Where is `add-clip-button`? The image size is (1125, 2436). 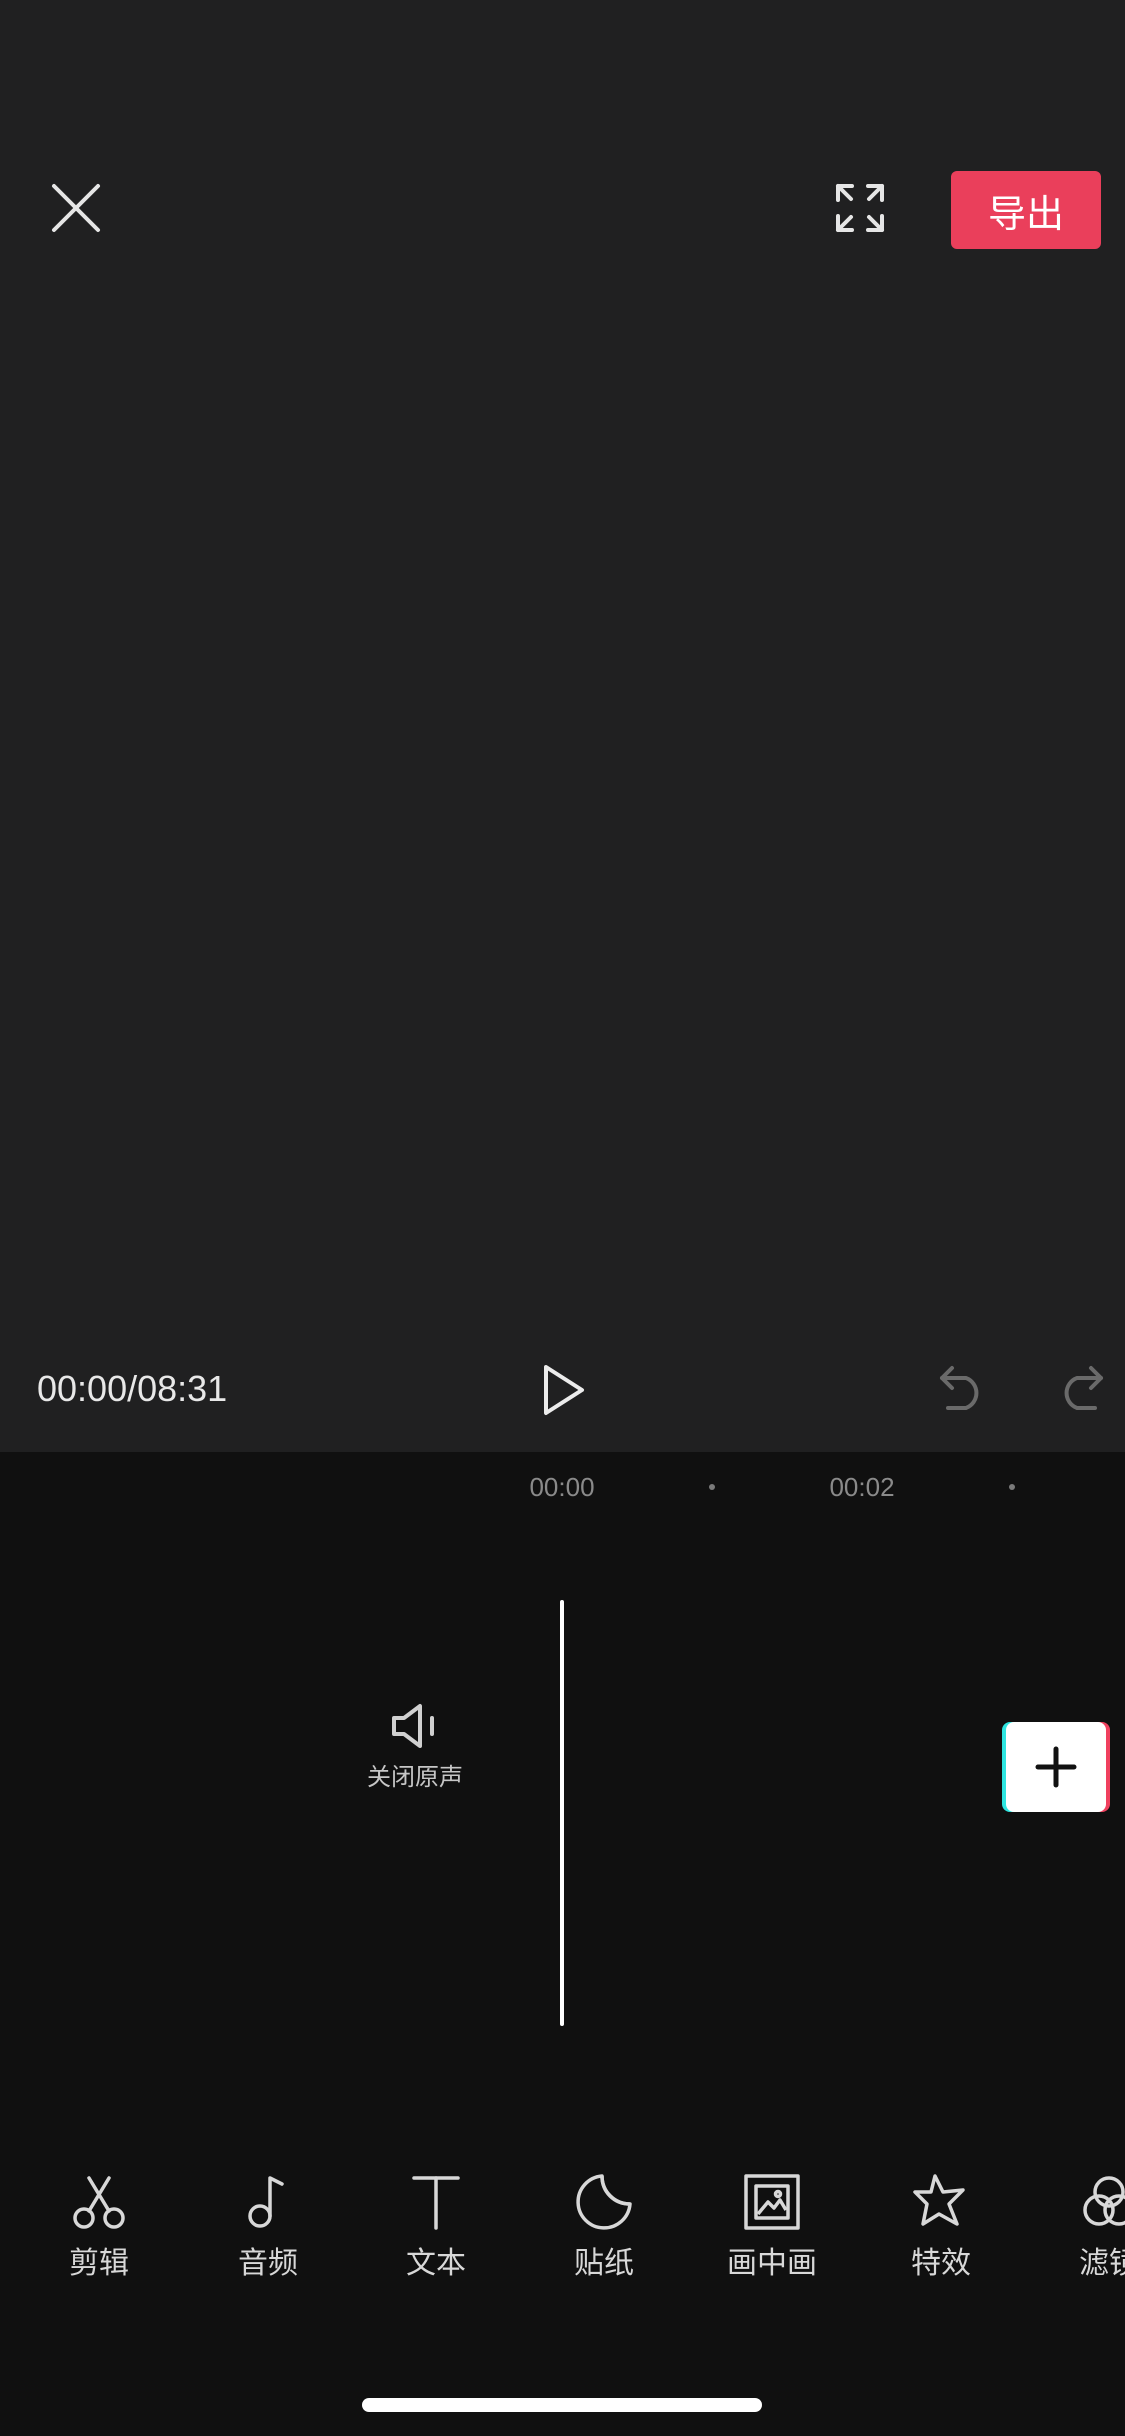 add-clip-button is located at coordinates (1056, 1767).